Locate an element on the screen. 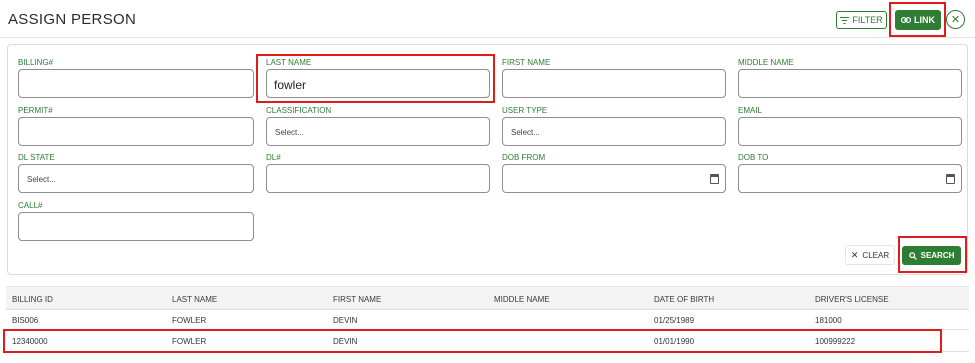 This screenshot has width=975, height=363. billing-label: BILLING# is located at coordinates (36, 62).